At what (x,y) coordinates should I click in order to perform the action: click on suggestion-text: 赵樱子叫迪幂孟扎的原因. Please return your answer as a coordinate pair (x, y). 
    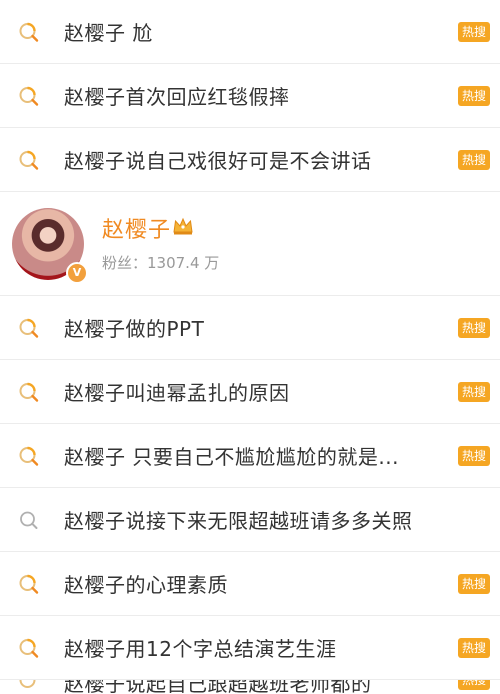
    Looking at the image, I should click on (177, 393).